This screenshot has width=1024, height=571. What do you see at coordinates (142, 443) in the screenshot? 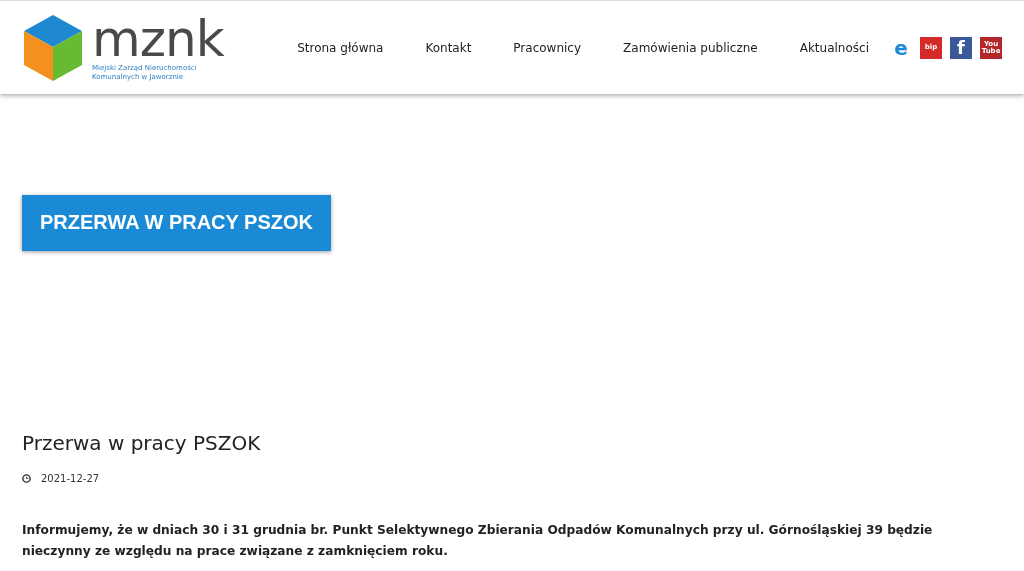
I see `article-title: Przerwa w pracy PSZOK` at bounding box center [142, 443].